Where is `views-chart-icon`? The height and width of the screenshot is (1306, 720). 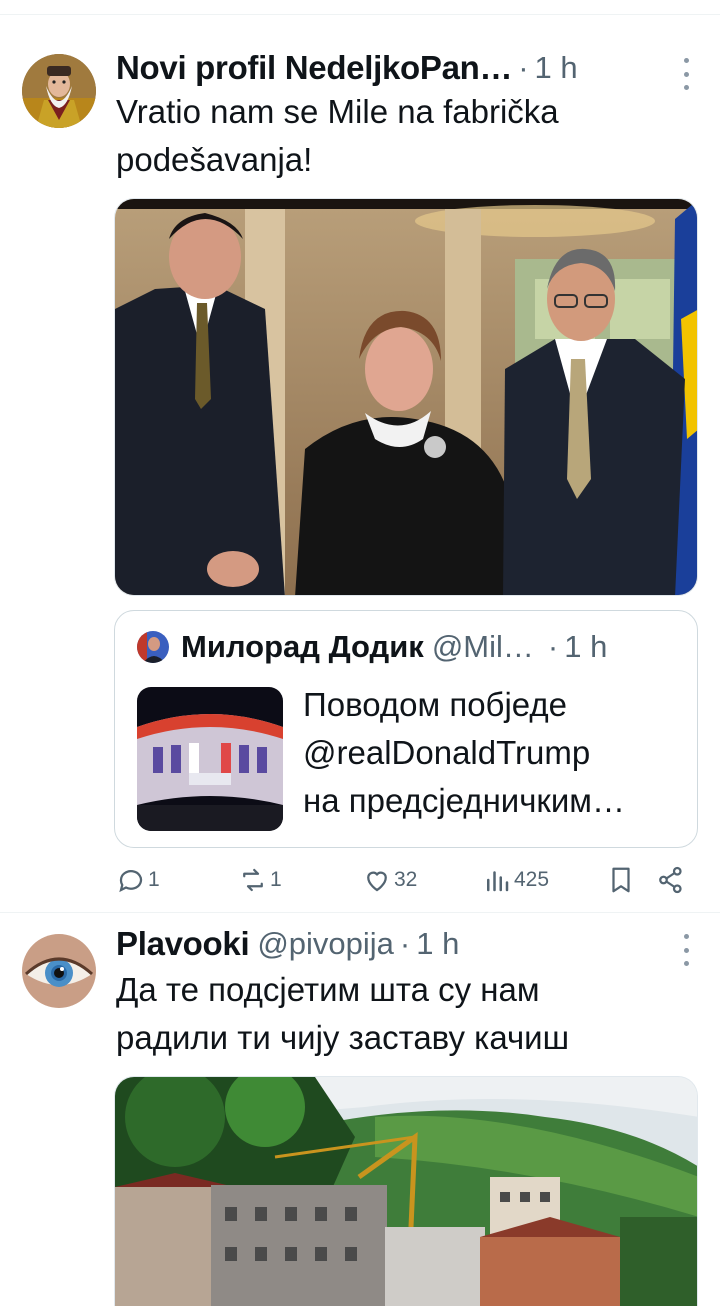
views-chart-icon is located at coordinates (498, 881).